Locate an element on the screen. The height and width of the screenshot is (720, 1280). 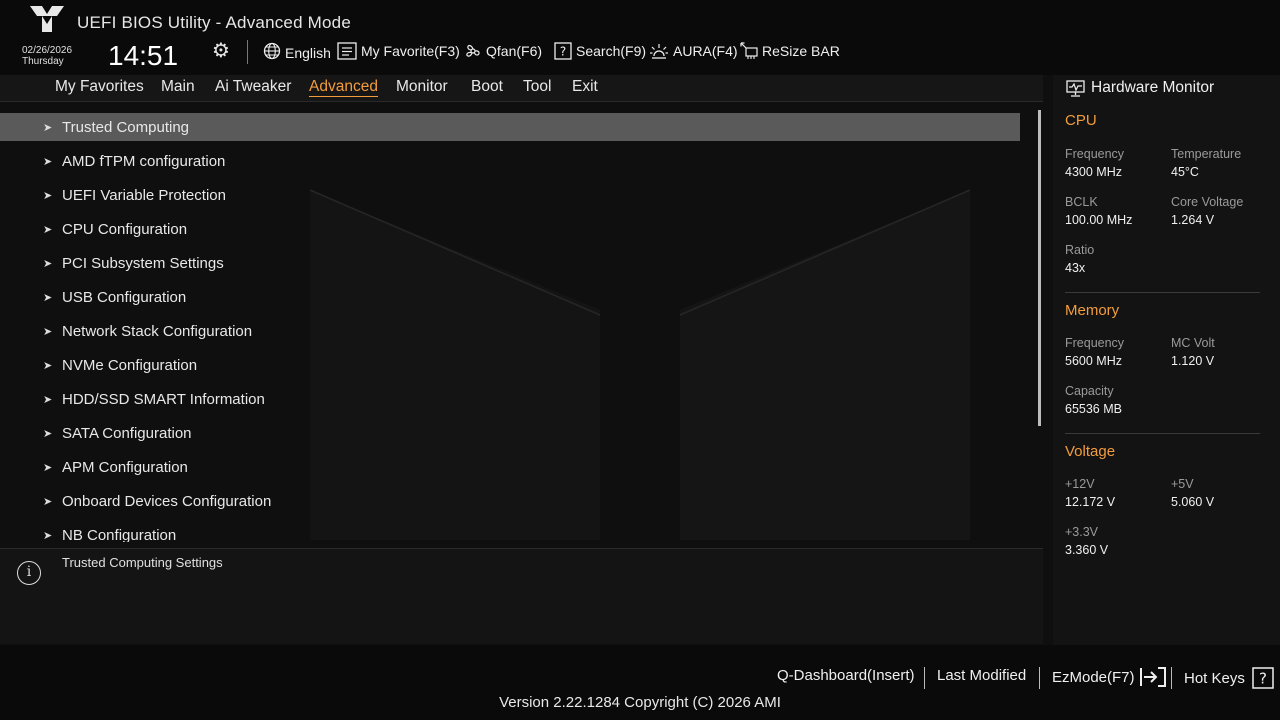
tab-ai-tweaker: Ai Tweaker is located at coordinates (253, 87).